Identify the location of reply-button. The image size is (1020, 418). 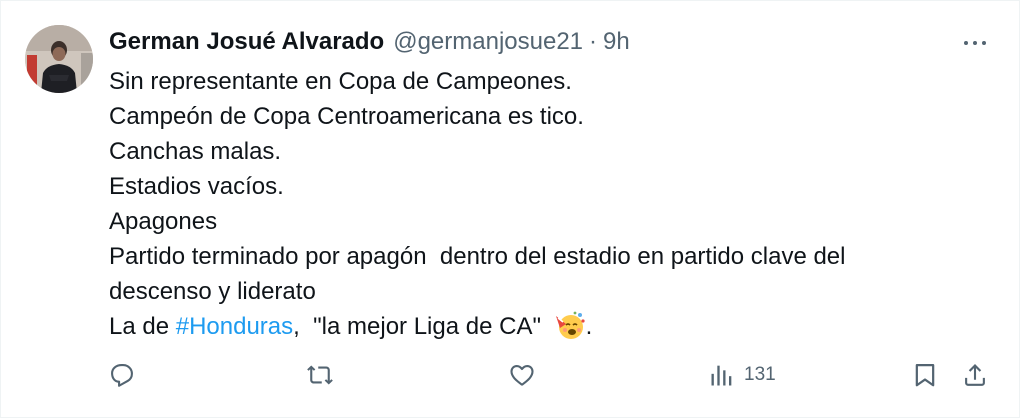
(122, 375).